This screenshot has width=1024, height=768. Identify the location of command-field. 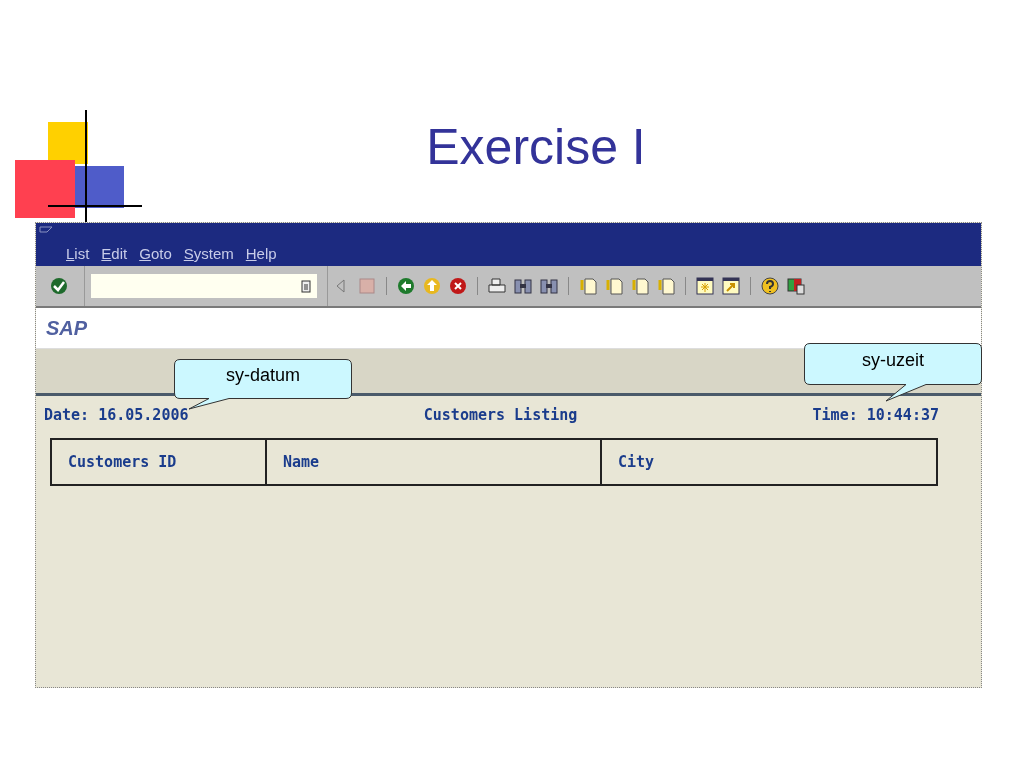
(204, 286).